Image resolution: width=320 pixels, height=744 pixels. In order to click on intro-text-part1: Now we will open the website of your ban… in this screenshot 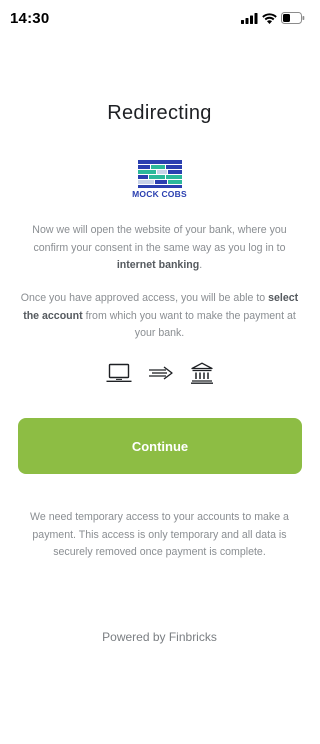, I will do `click(159, 239)`.